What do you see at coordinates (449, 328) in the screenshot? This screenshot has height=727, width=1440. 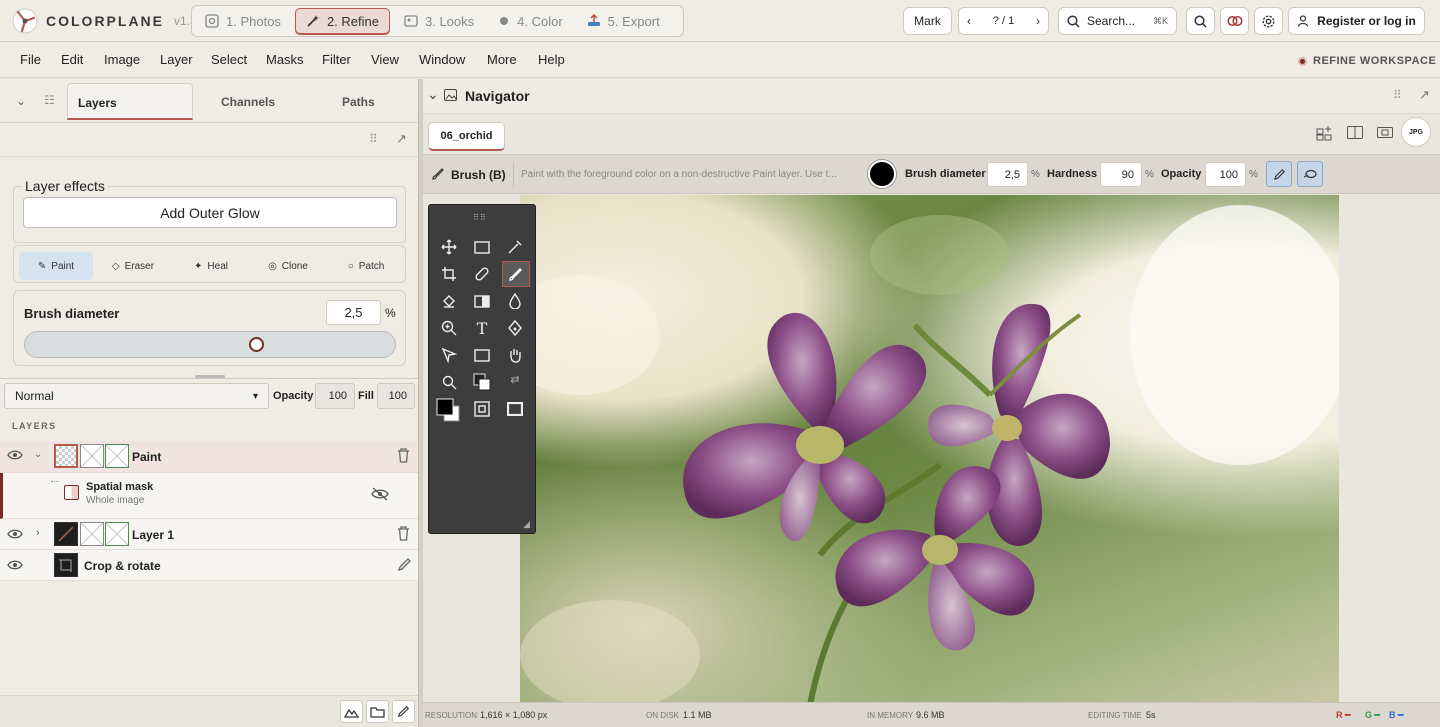 I see `zoom-tool-icon` at bounding box center [449, 328].